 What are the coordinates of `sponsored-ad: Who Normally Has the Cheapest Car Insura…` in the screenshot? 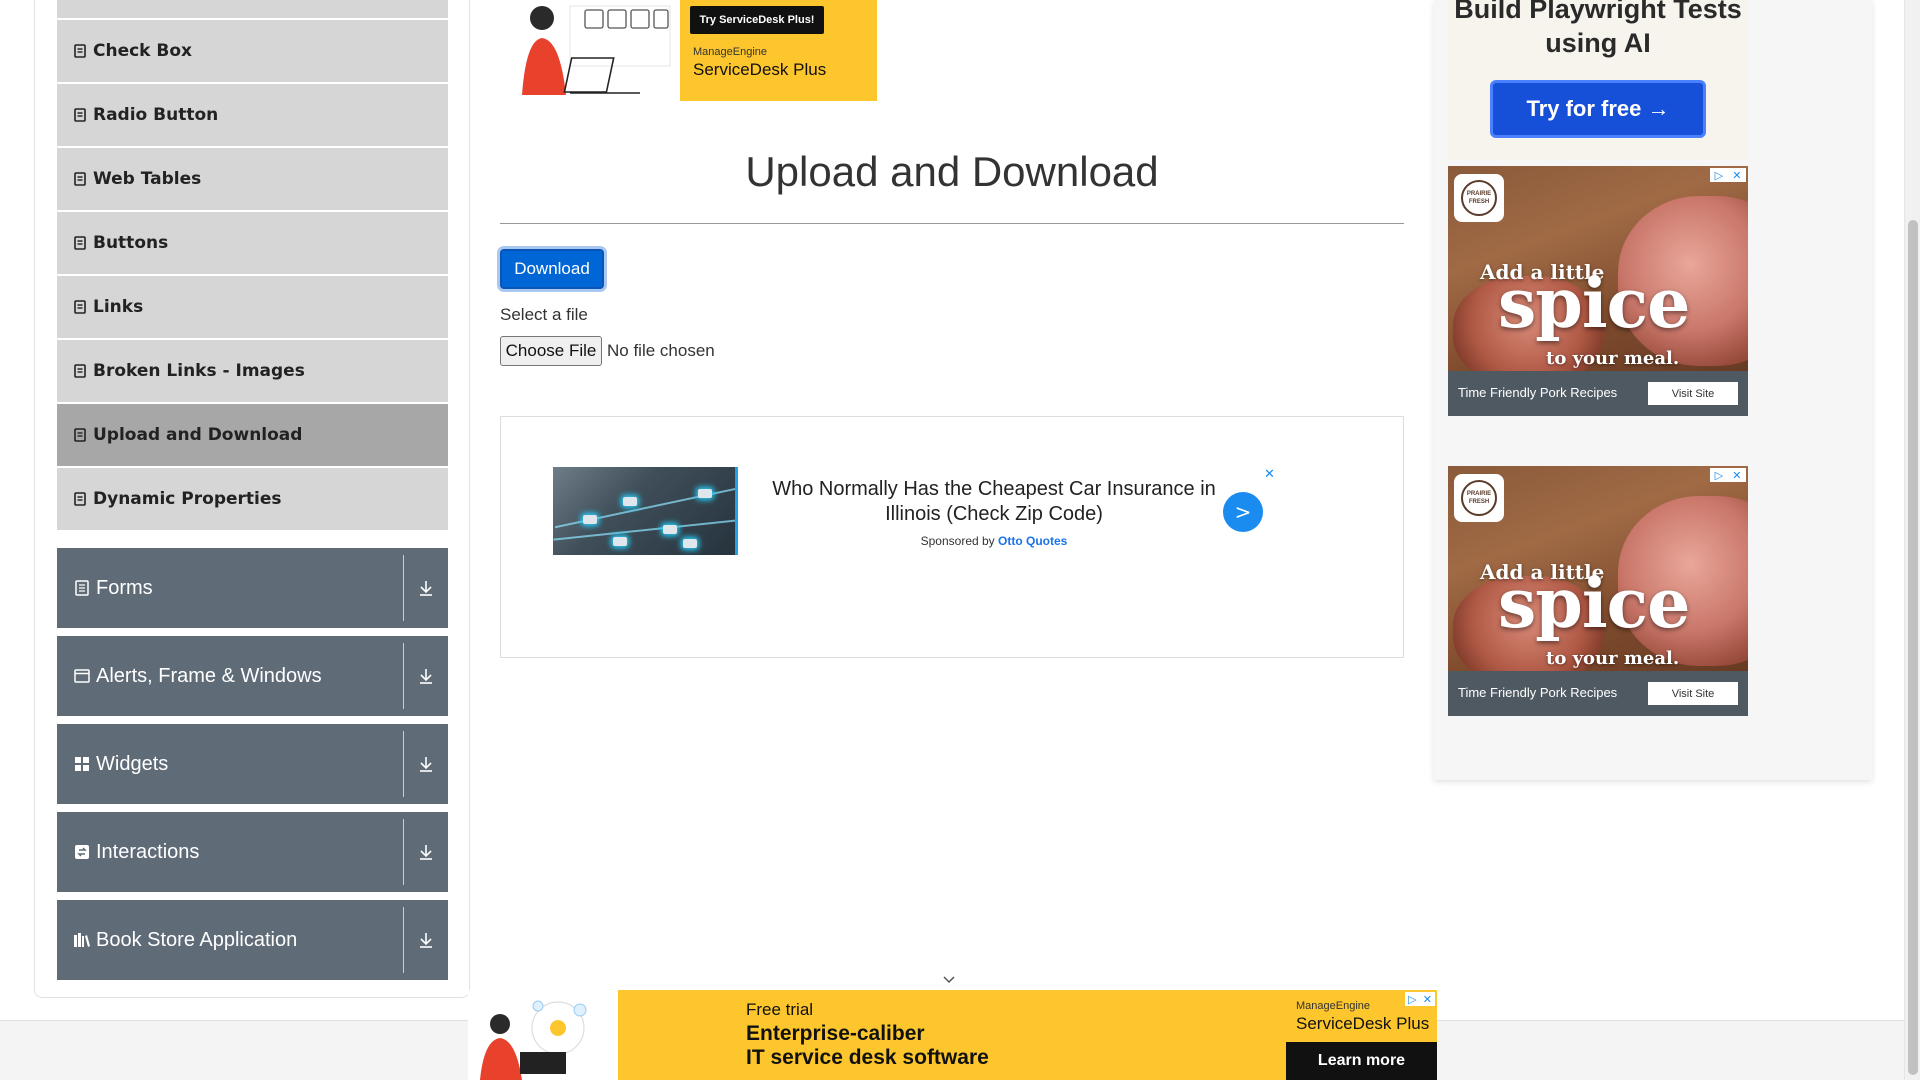 It's located at (952, 537).